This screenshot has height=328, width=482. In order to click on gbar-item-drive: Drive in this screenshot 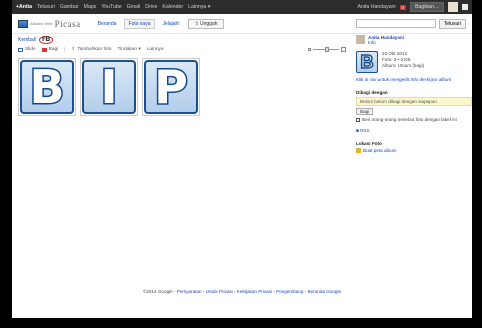, I will do `click(151, 7)`.